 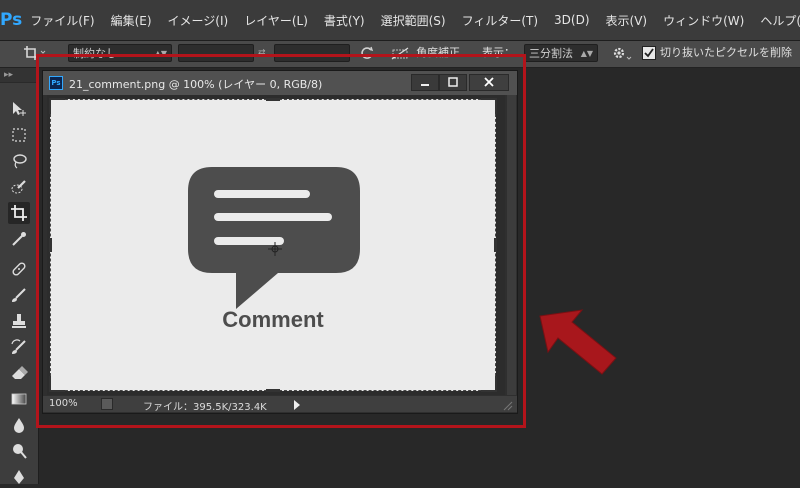 What do you see at coordinates (131, 20) in the screenshot?
I see `menu-edit: 編集(E)` at bounding box center [131, 20].